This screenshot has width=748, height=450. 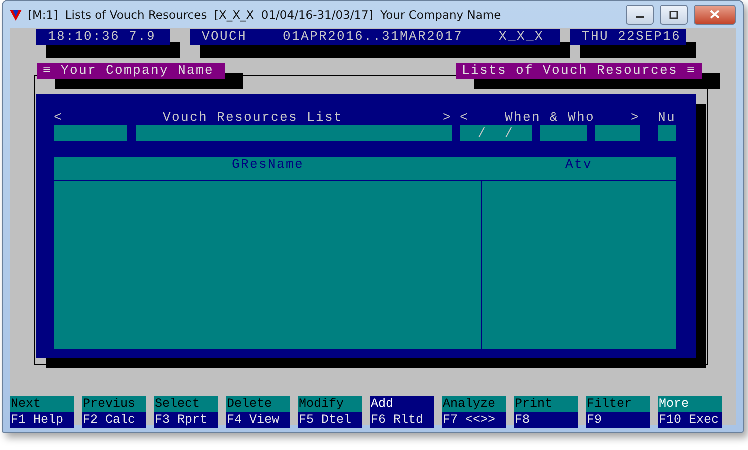 What do you see at coordinates (16, 14) in the screenshot?
I see `app-icon` at bounding box center [16, 14].